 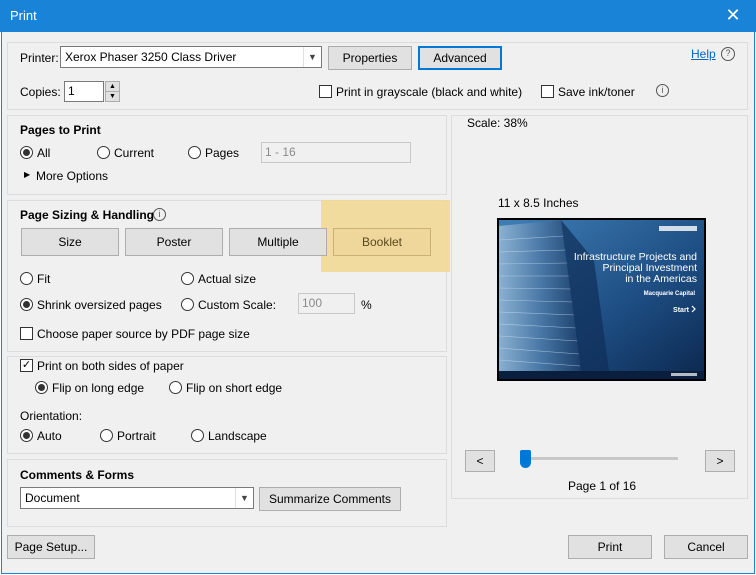 What do you see at coordinates (237, 436) in the screenshot?
I see `orientation-landscape-label: Landscape` at bounding box center [237, 436].